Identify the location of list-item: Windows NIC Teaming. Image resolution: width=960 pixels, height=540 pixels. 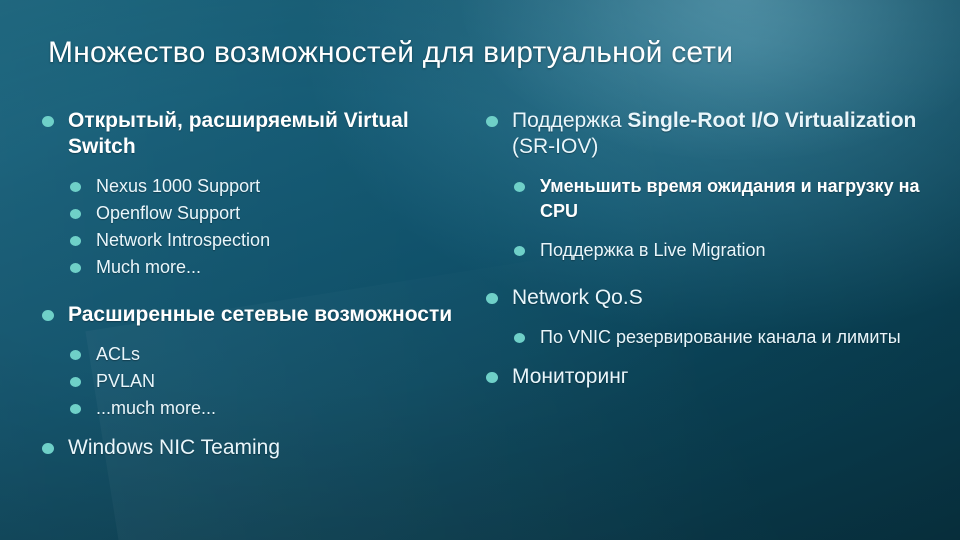
(244, 448).